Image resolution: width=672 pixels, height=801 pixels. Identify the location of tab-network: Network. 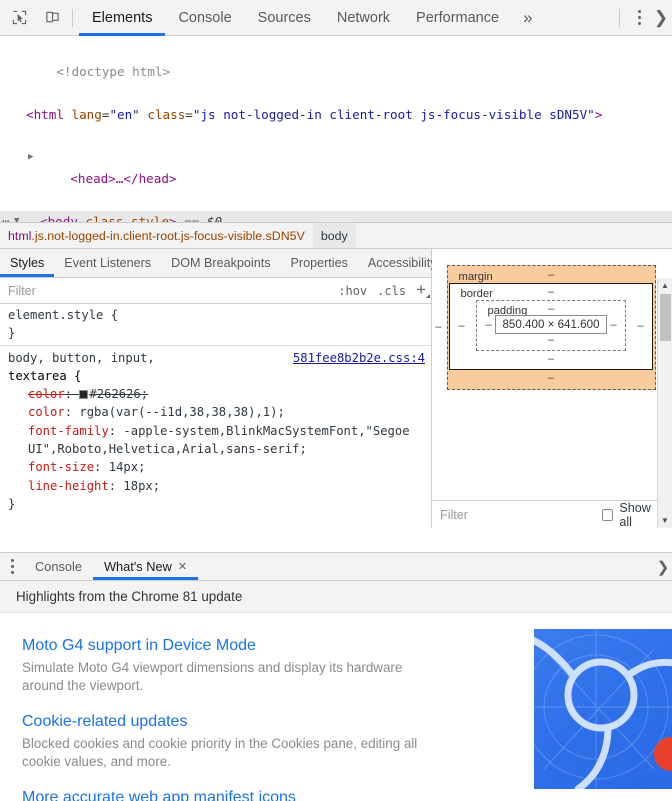
(363, 18).